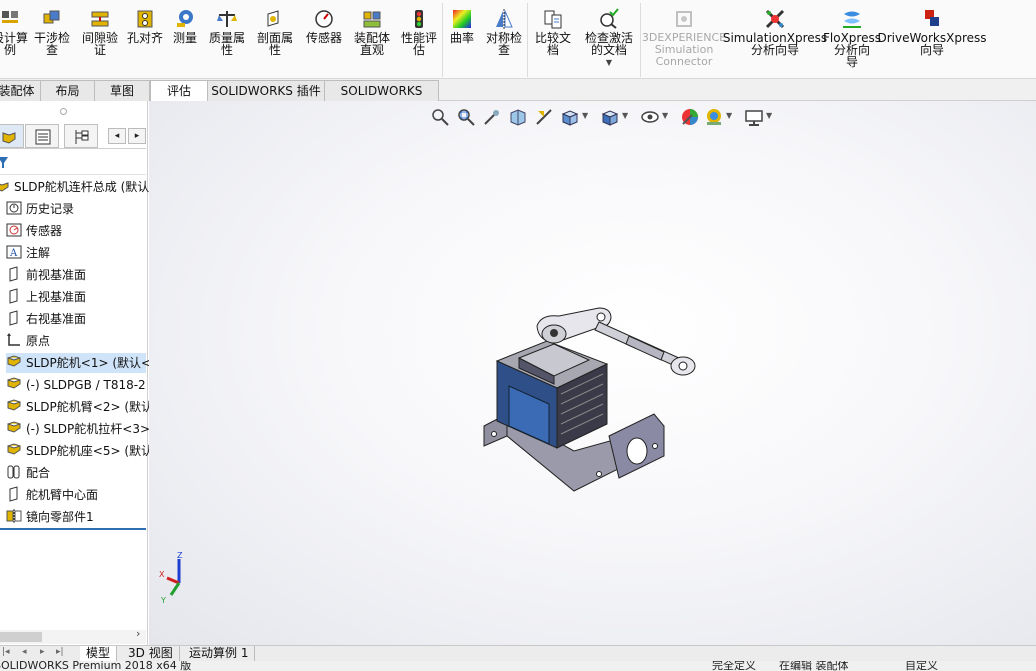  What do you see at coordinates (381, 99) in the screenshot?
I see `tab-solidworks-mbd: SOLIDWORKS MBD` at bounding box center [381, 99].